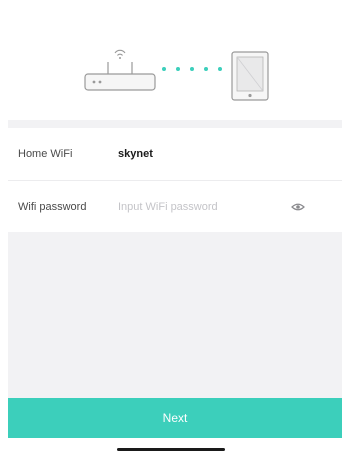 This screenshot has height=452, width=342. What do you see at coordinates (298, 207) in the screenshot?
I see `eye-icon` at bounding box center [298, 207].